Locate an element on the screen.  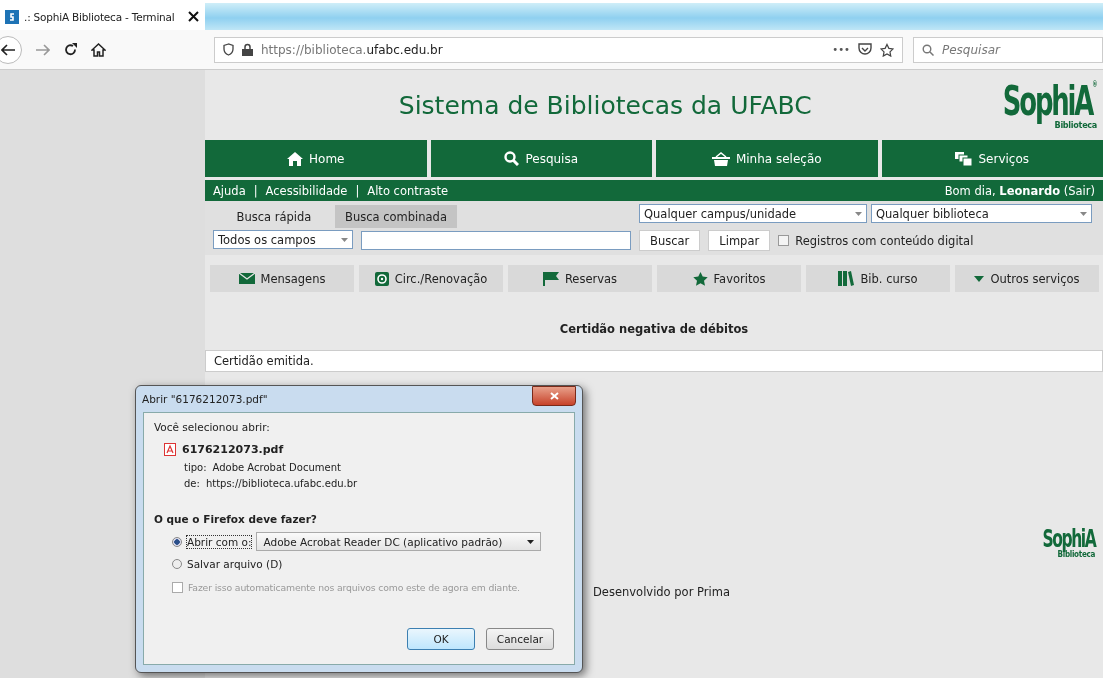
address-bar: https://biblioteca.ufabc.edu.br ••• is located at coordinates (558, 49).